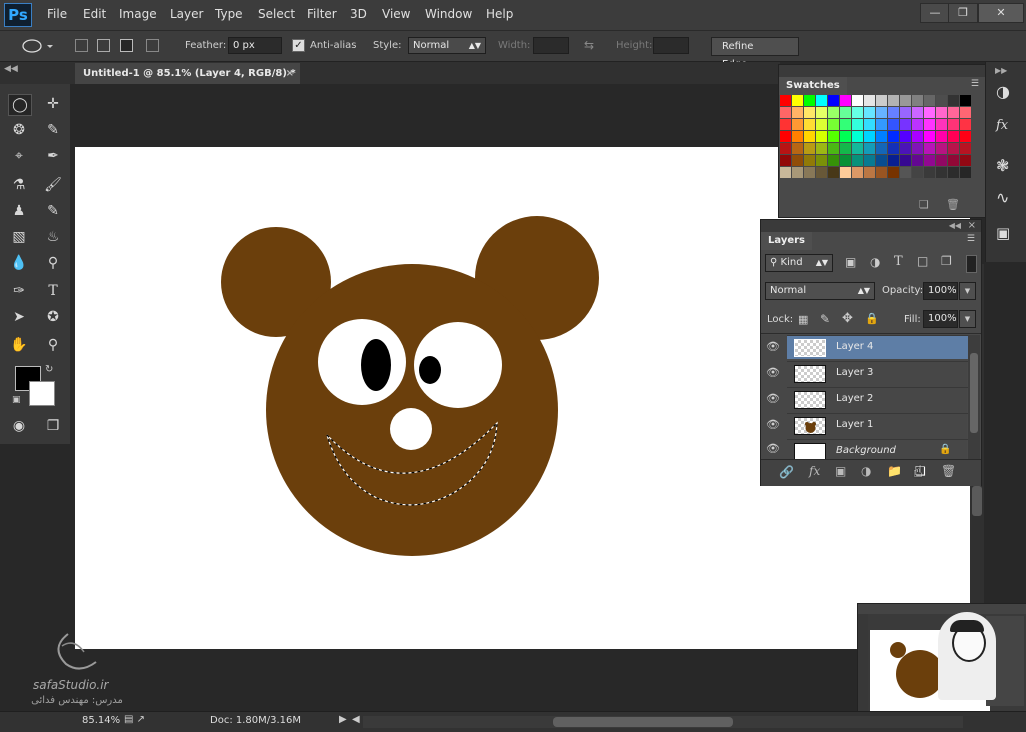 The image size is (1026, 732). Describe the element at coordinates (53, 104) in the screenshot. I see `move-tool-icon: ✛` at that location.